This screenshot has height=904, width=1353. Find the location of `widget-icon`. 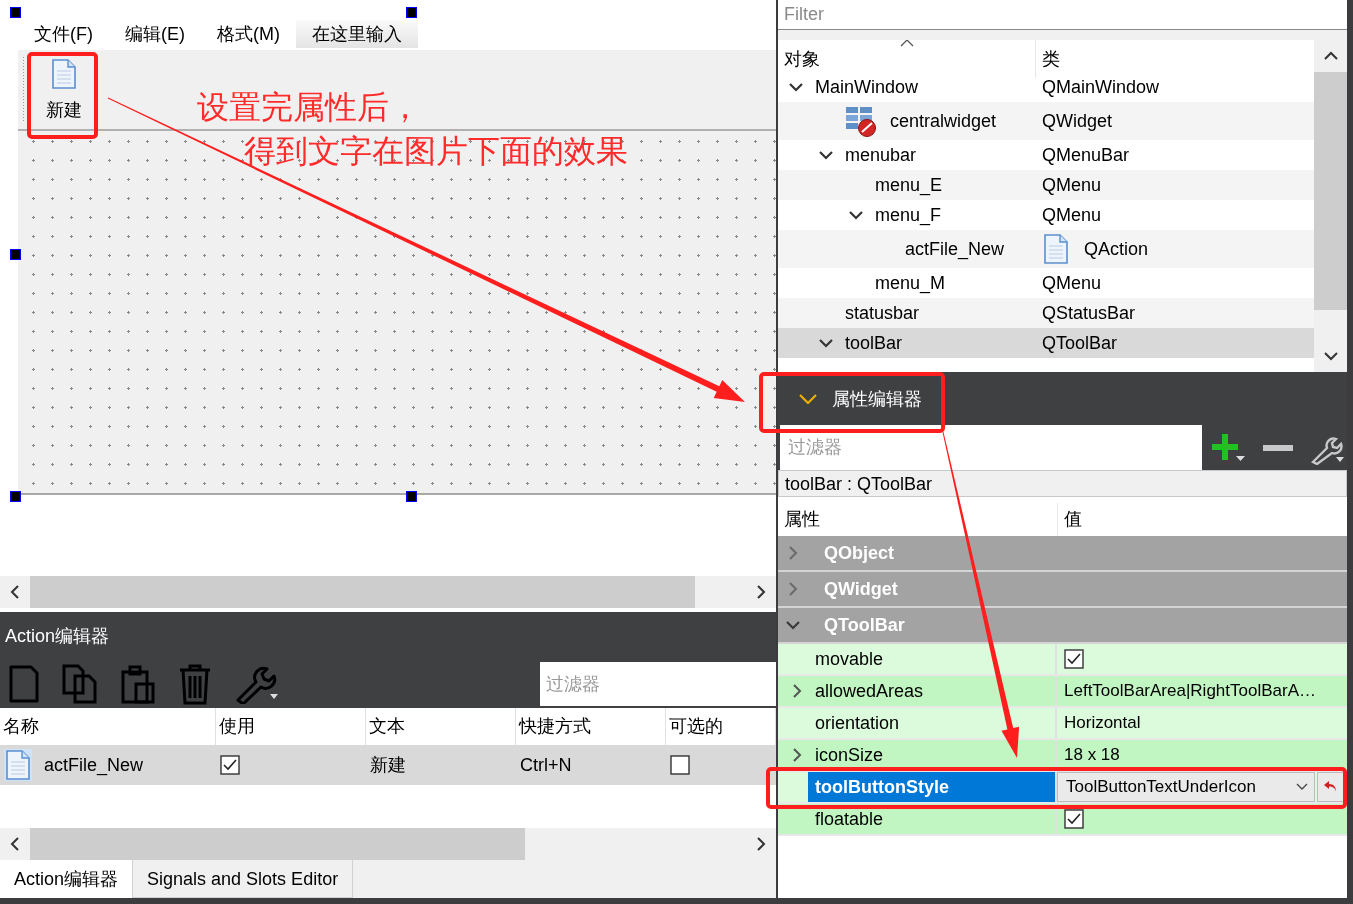

widget-icon is located at coordinates (861, 121).